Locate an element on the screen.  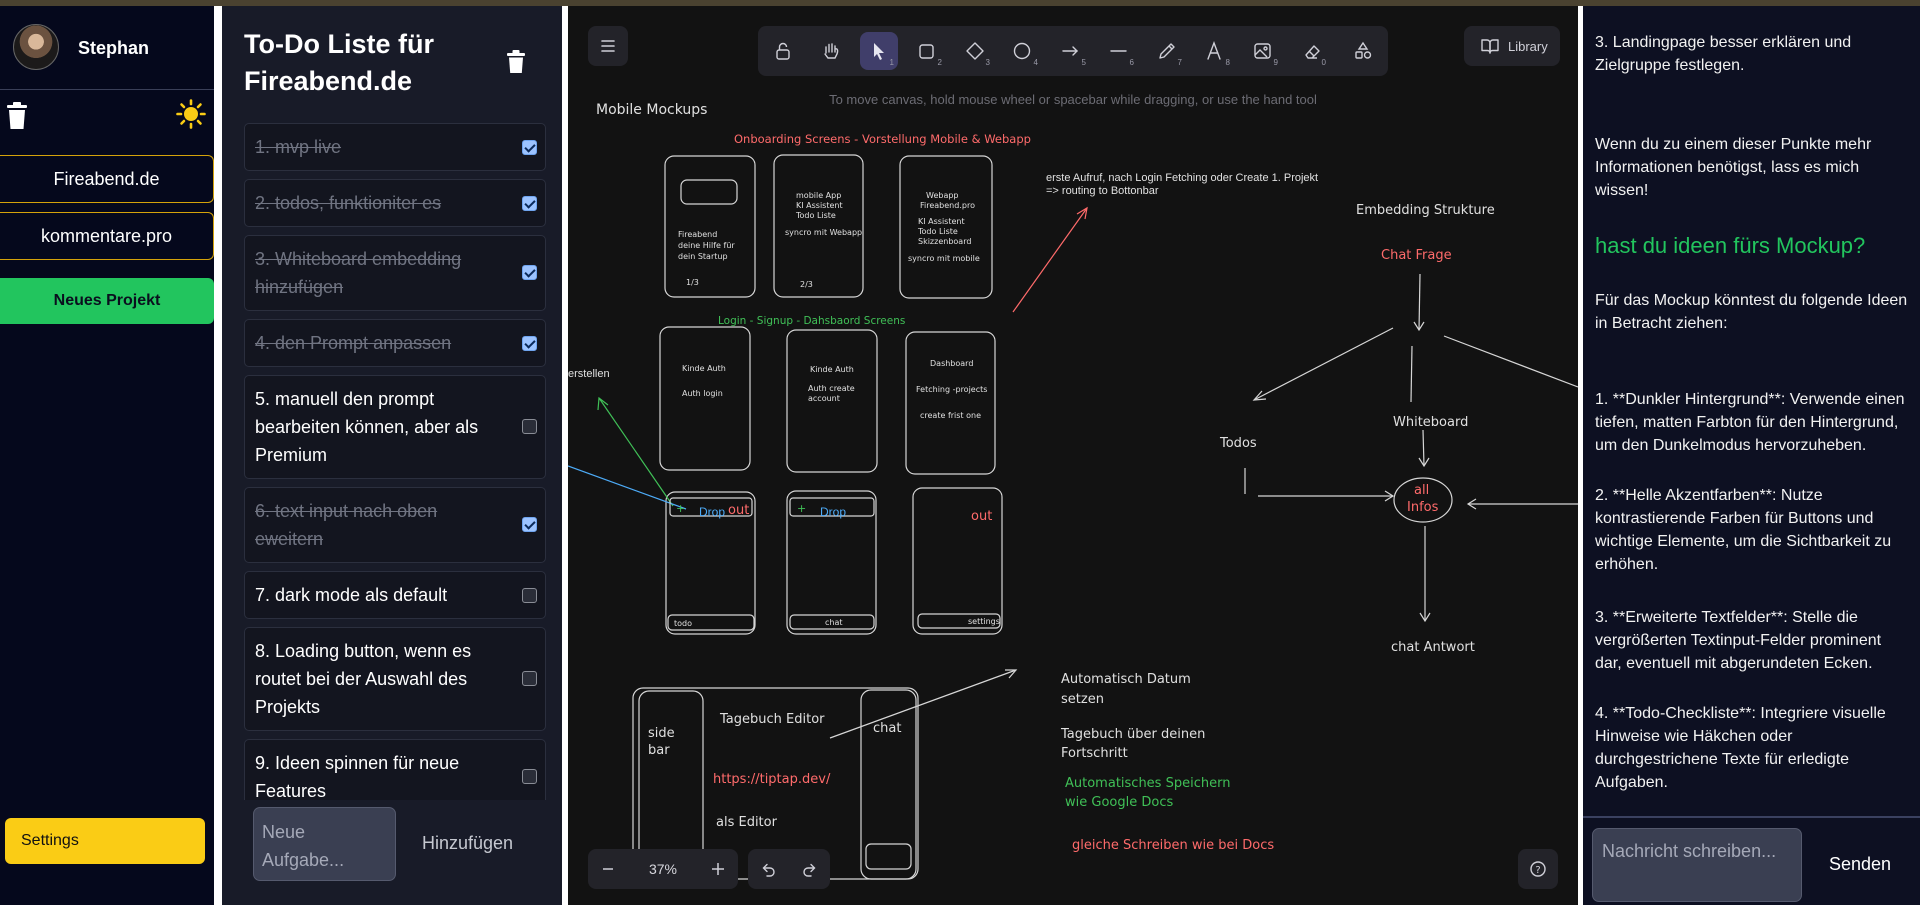
mockup-text: Kinde Auth is located at coordinates (704, 368).